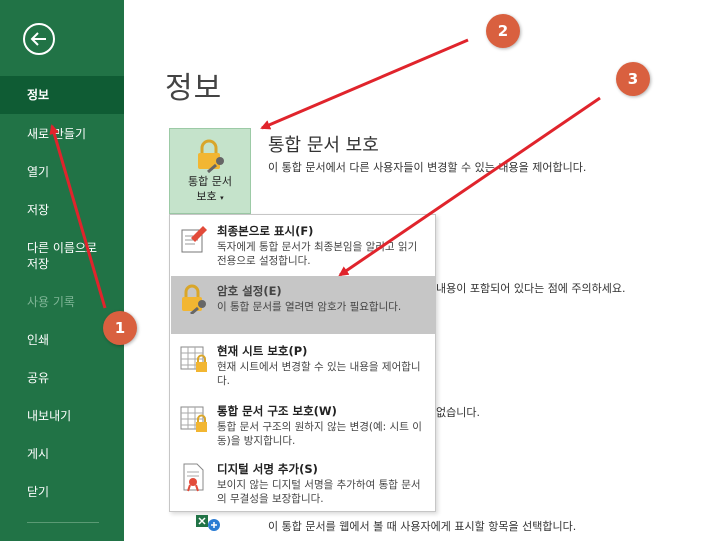  What do you see at coordinates (633, 79) in the screenshot?
I see `step-badge-3: 3` at bounding box center [633, 79].